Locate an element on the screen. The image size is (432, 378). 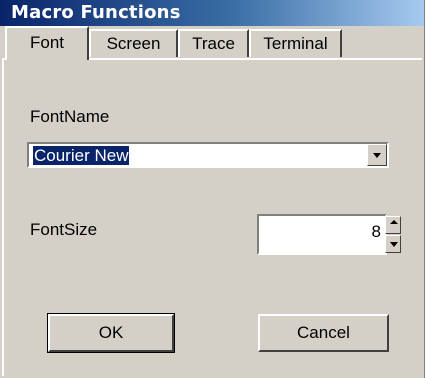
tab-terminal: Terminal is located at coordinates (295, 43).